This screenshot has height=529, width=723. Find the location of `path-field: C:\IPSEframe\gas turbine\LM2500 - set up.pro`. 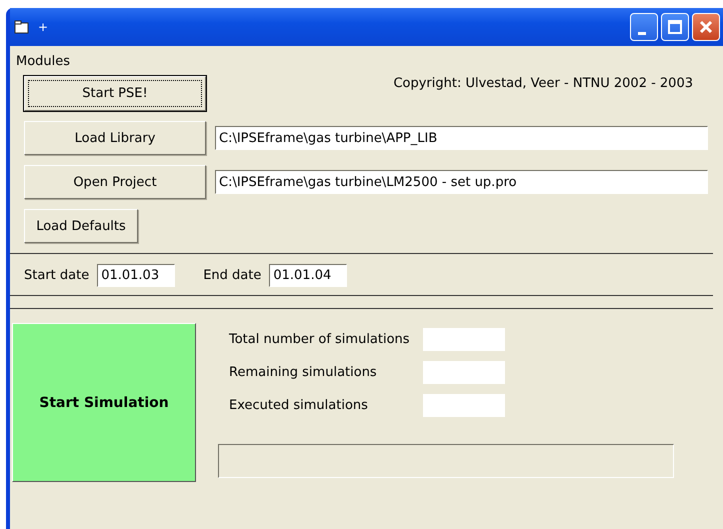

path-field: C:\IPSEframe\gas turbine\LM2500 - set up.pro is located at coordinates (461, 182).